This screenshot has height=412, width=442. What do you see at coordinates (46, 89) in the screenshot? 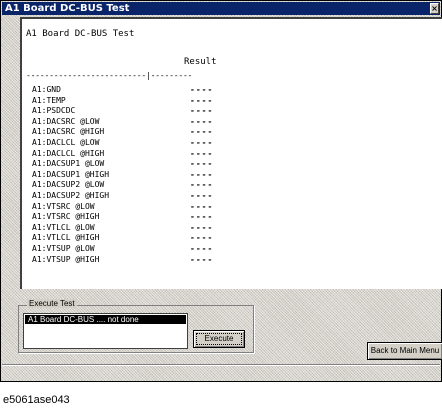
I see `test-name: A1:GND` at bounding box center [46, 89].